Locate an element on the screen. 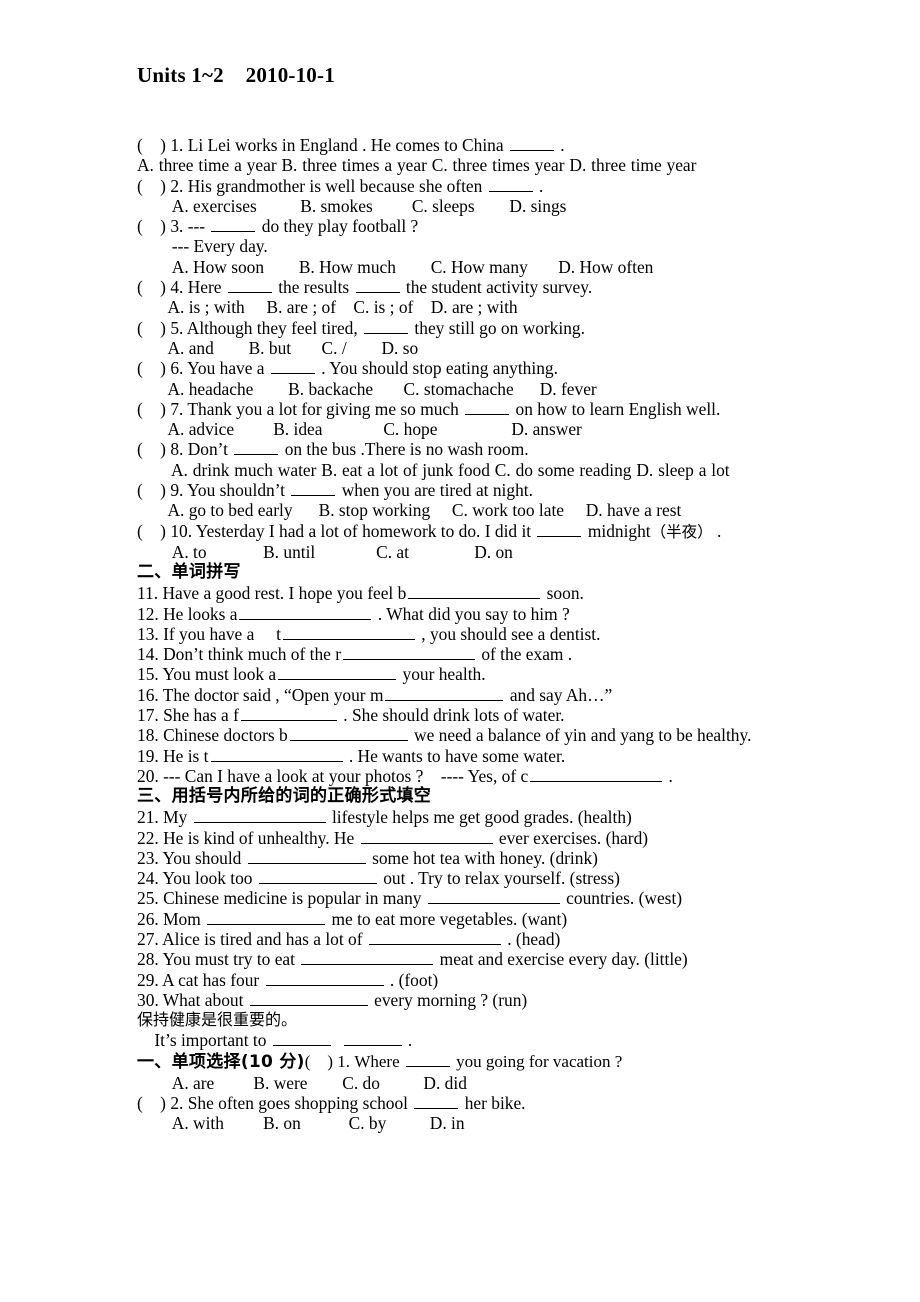 Image resolution: width=920 pixels, height=1302 pixels. question-marker: ( ) 4. is located at coordinates (160, 287).